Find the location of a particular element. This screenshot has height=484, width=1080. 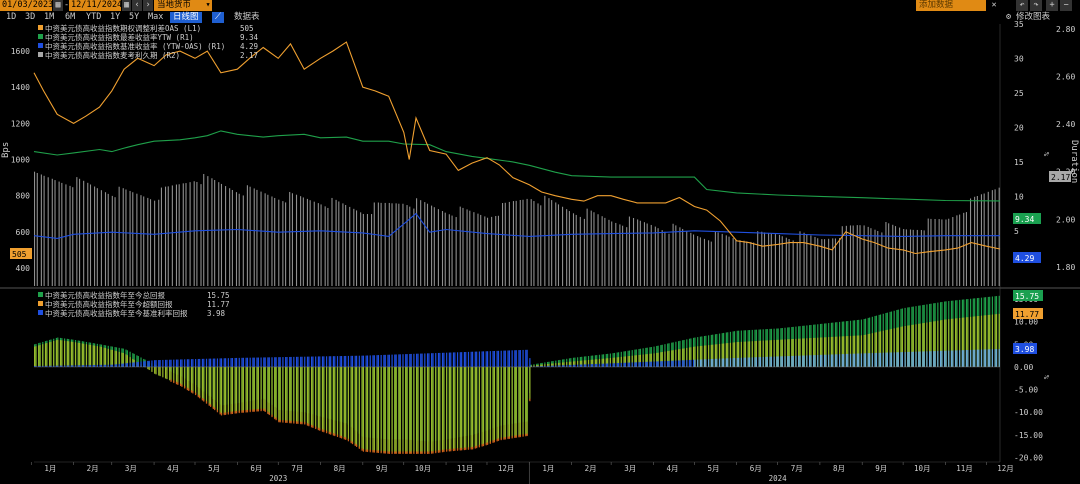

month-tick-label: 10月 is located at coordinates (922, 468).